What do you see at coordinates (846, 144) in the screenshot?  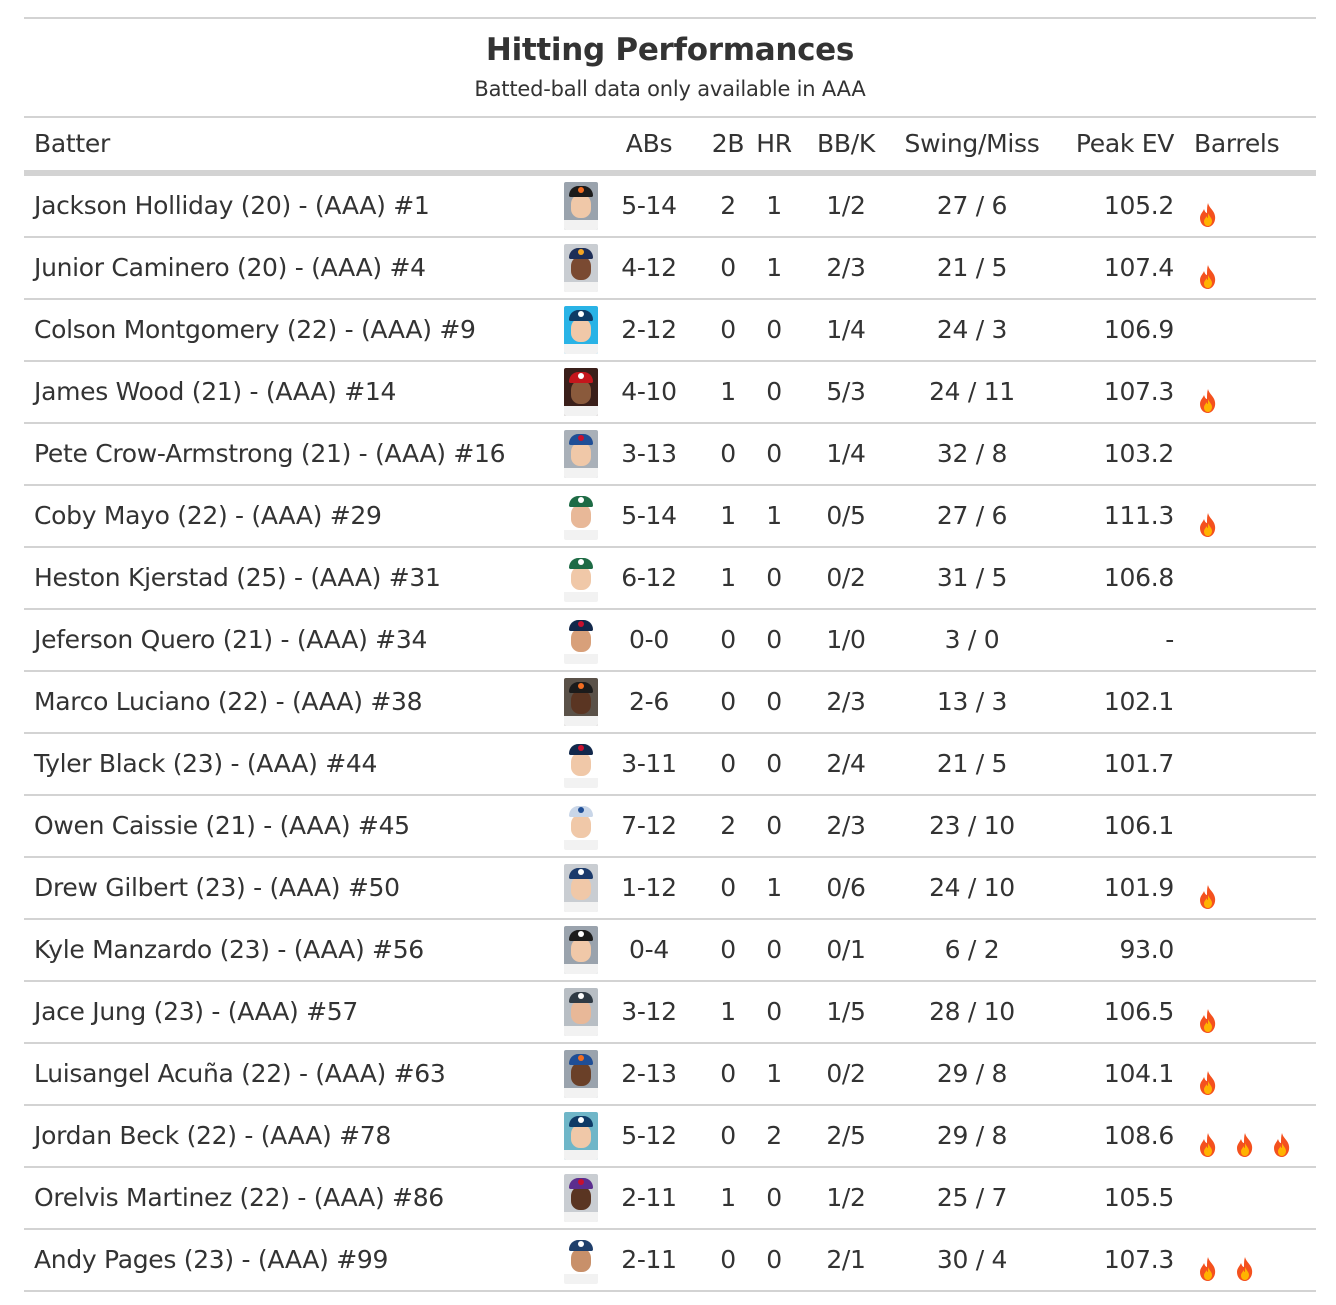 I see `column-header-bb-k: BB/K` at bounding box center [846, 144].